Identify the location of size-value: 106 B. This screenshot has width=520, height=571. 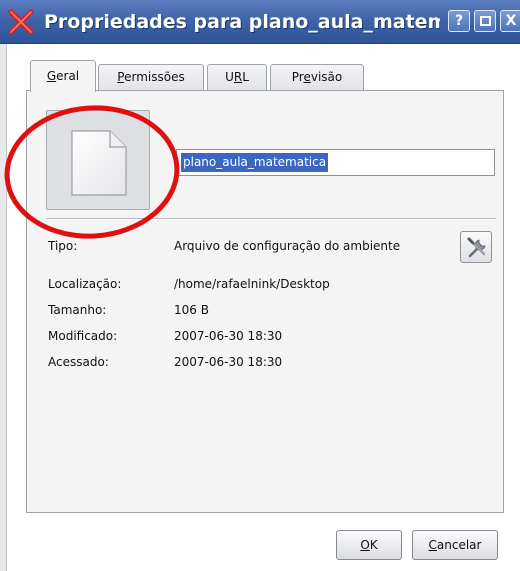
(191, 310).